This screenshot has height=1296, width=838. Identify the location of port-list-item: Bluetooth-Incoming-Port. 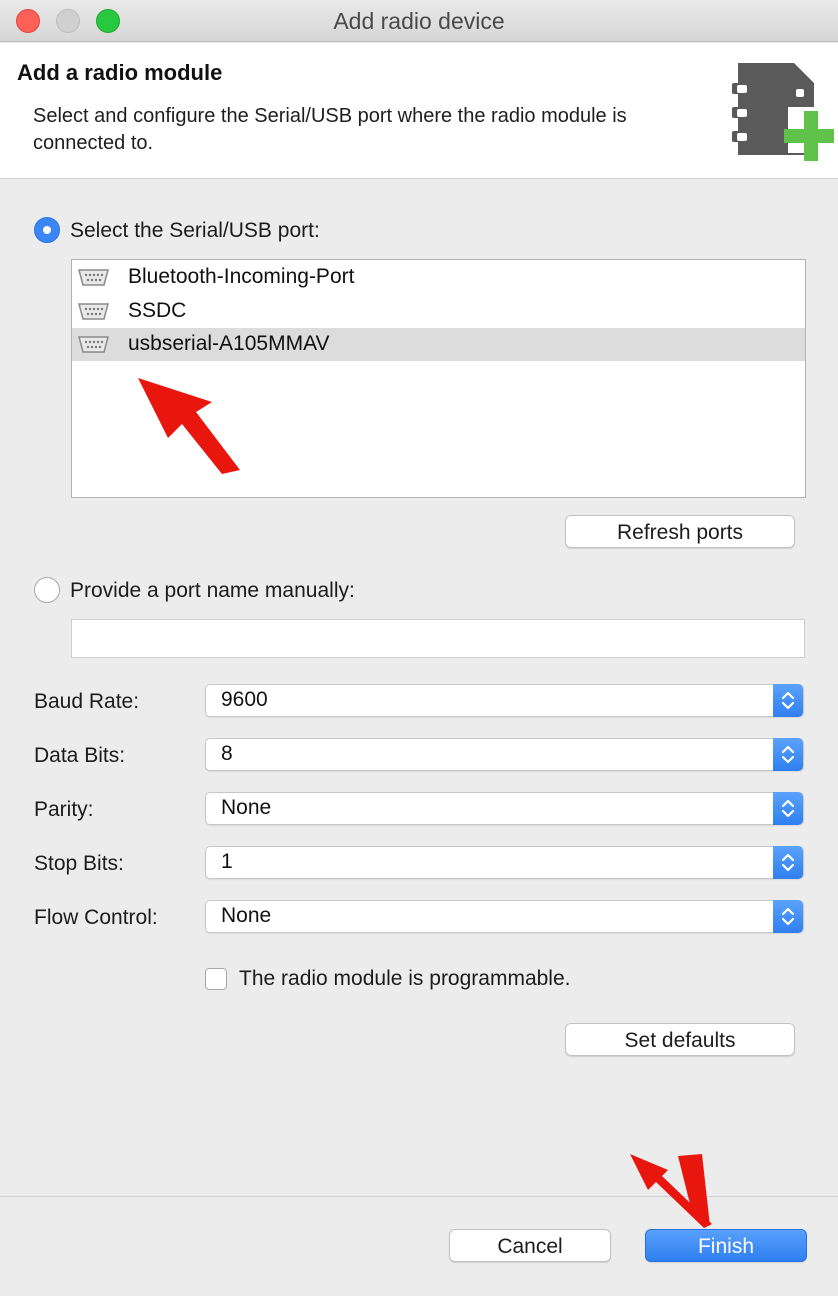
(438, 277).